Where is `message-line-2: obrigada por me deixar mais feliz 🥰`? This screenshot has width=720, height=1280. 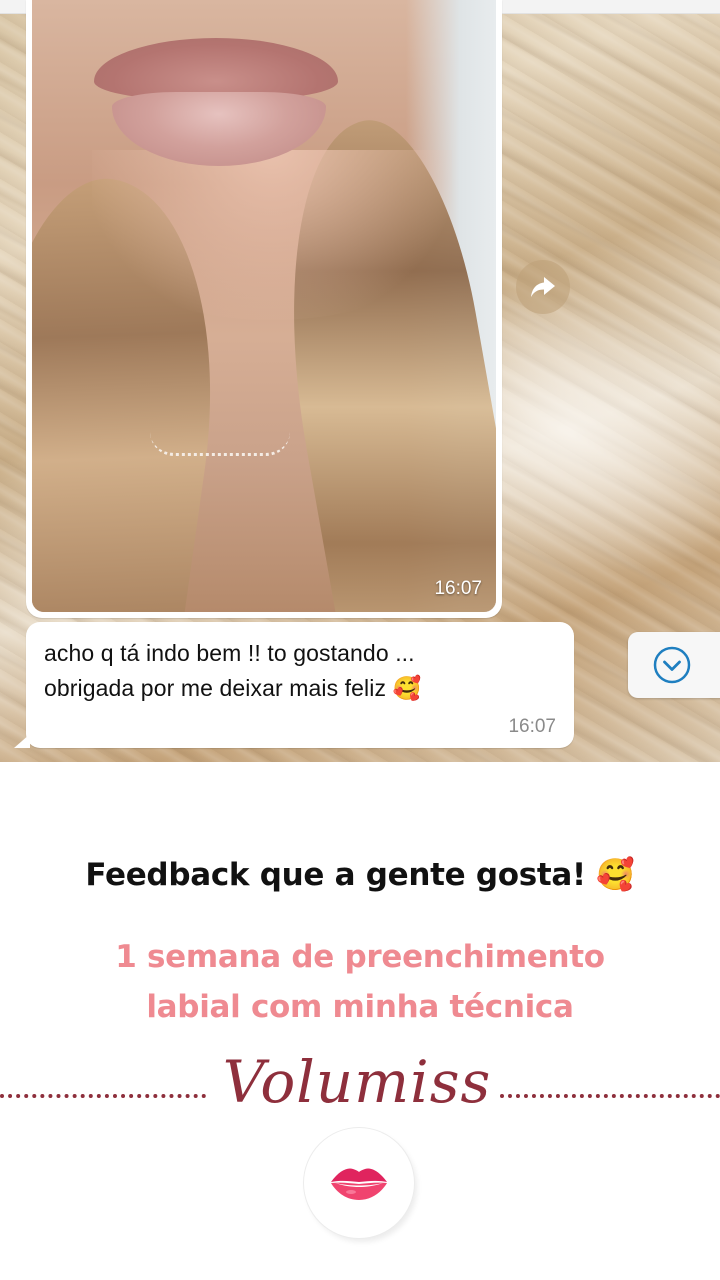 message-line-2: obrigada por me deixar mais feliz 🥰 is located at coordinates (233, 688).